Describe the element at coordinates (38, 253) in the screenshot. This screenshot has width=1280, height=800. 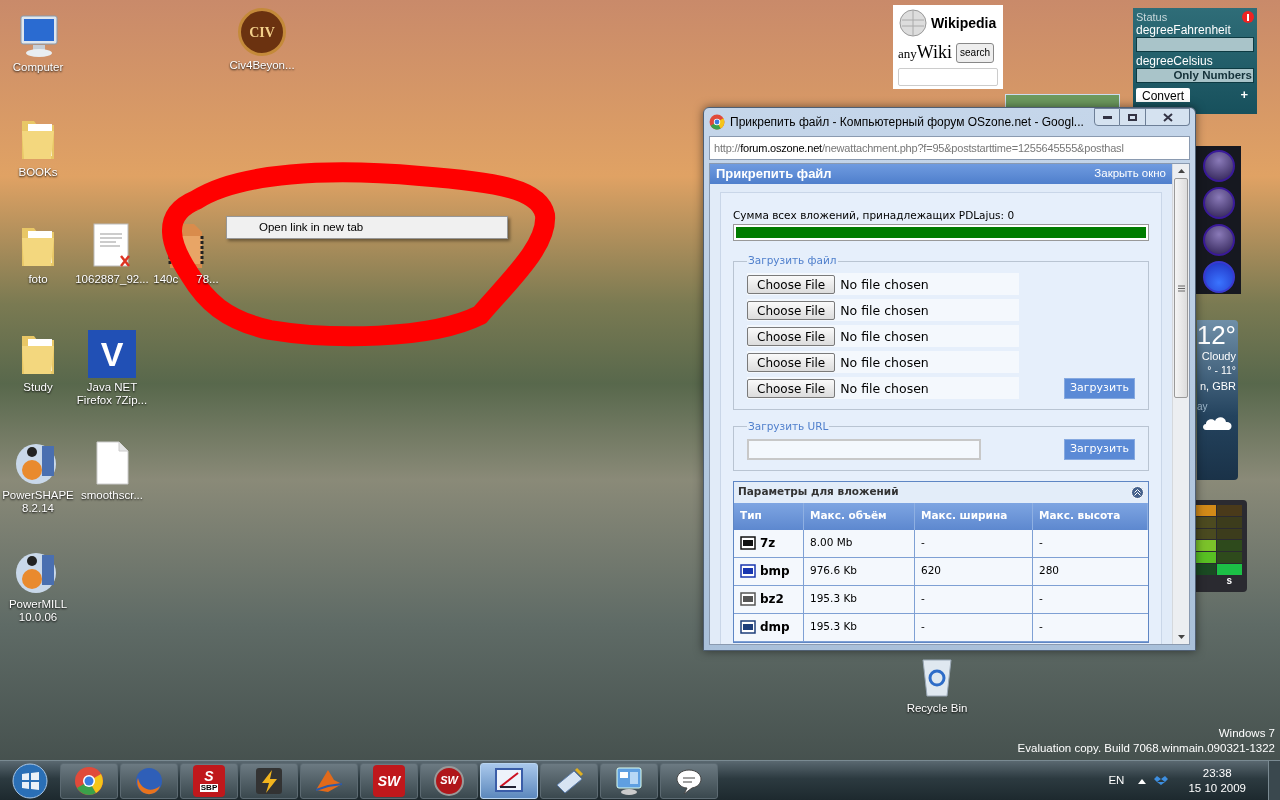
I see `desktop-icon: foto` at that location.